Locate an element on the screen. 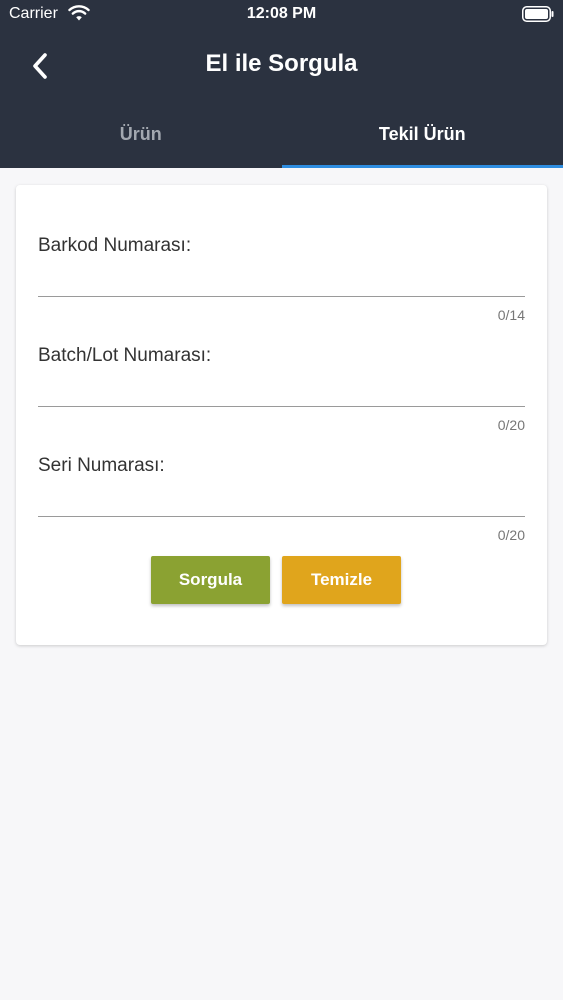 This screenshot has width=563, height=1000. barcode-input is located at coordinates (281, 281).